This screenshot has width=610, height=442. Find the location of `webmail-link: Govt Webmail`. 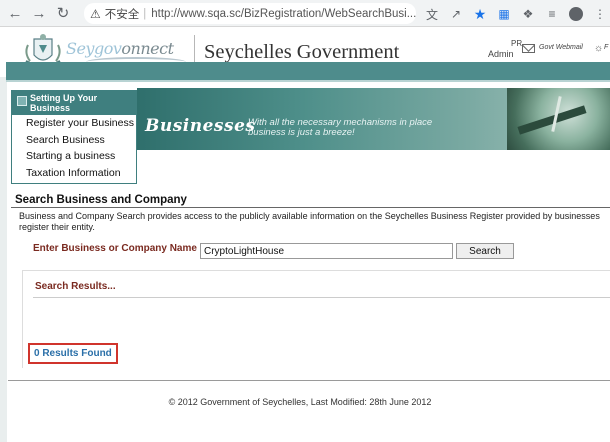

webmail-link: Govt Webmail is located at coordinates (561, 47).